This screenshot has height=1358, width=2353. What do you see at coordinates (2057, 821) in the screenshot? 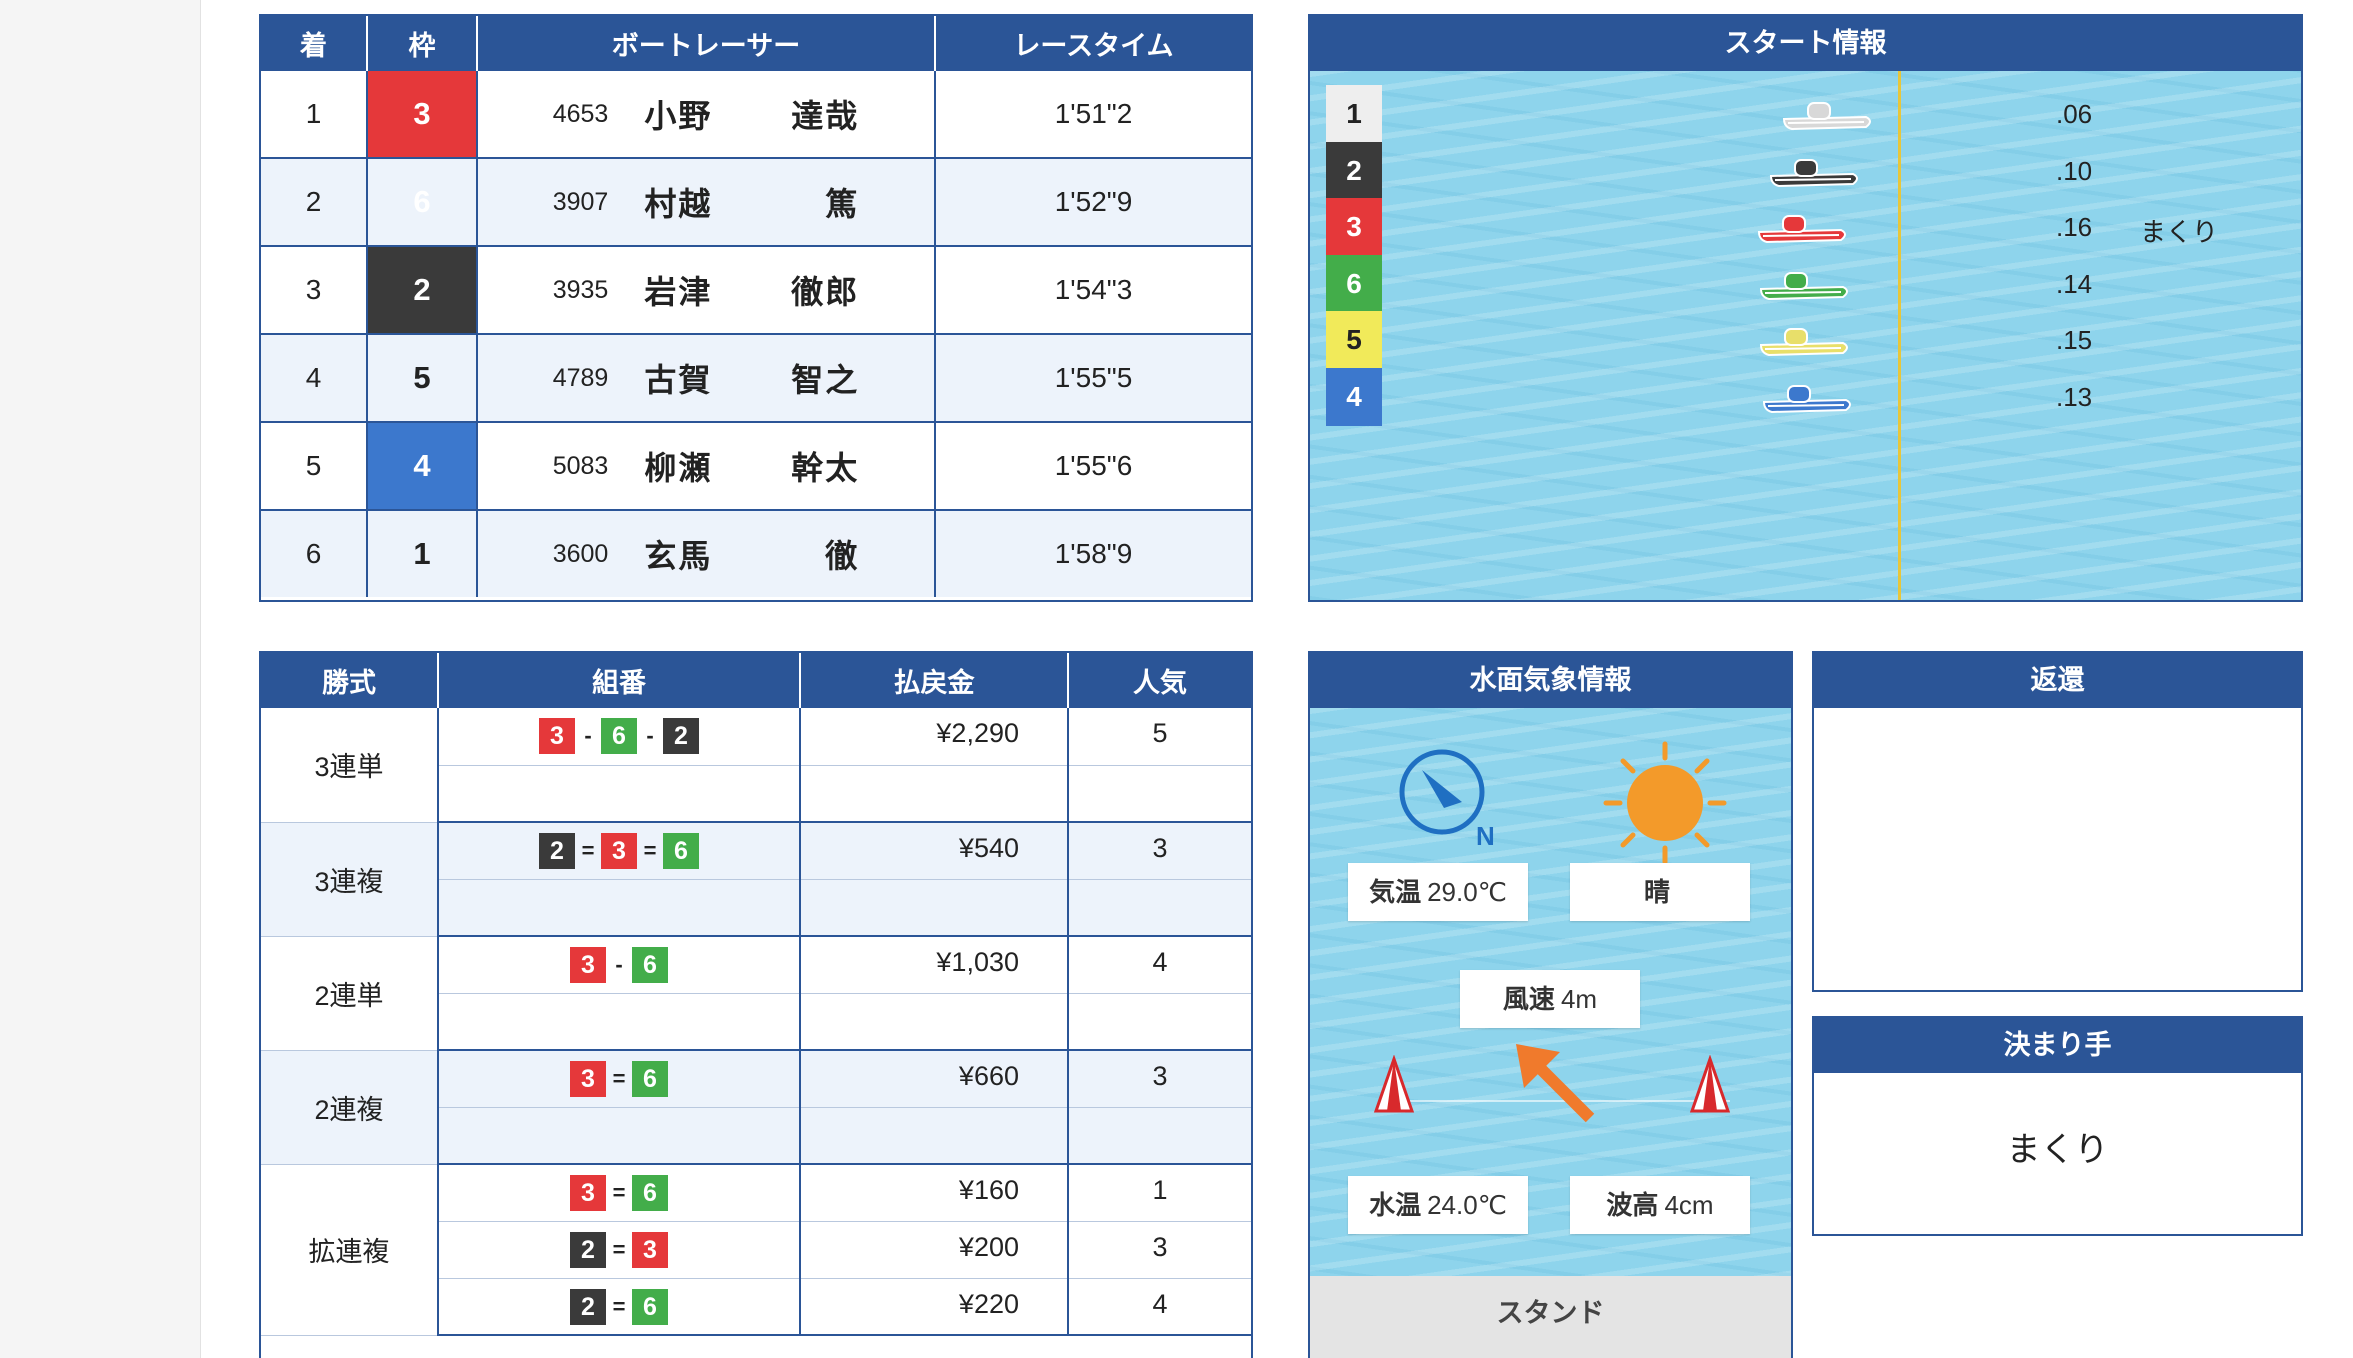
I see `refund-panel: 返還` at bounding box center [2057, 821].